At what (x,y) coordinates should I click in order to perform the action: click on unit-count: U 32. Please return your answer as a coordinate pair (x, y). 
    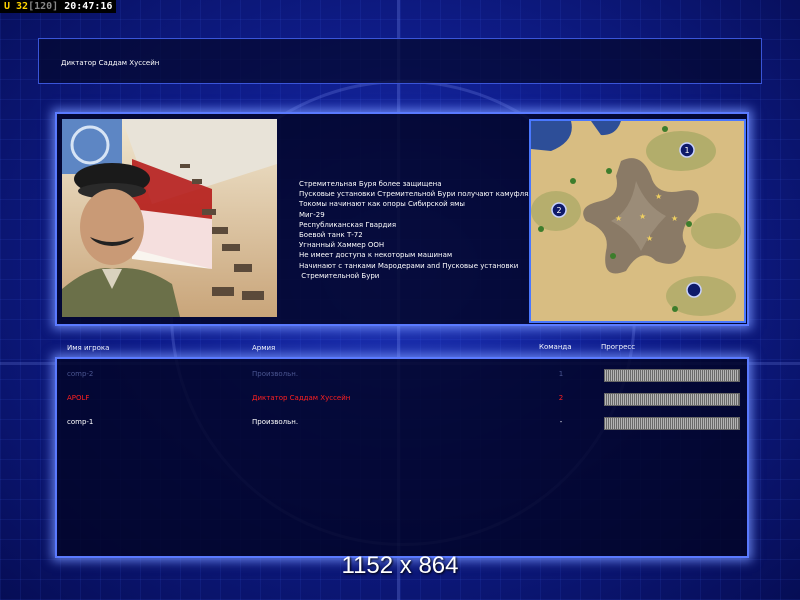
    Looking at the image, I should click on (16, 6).